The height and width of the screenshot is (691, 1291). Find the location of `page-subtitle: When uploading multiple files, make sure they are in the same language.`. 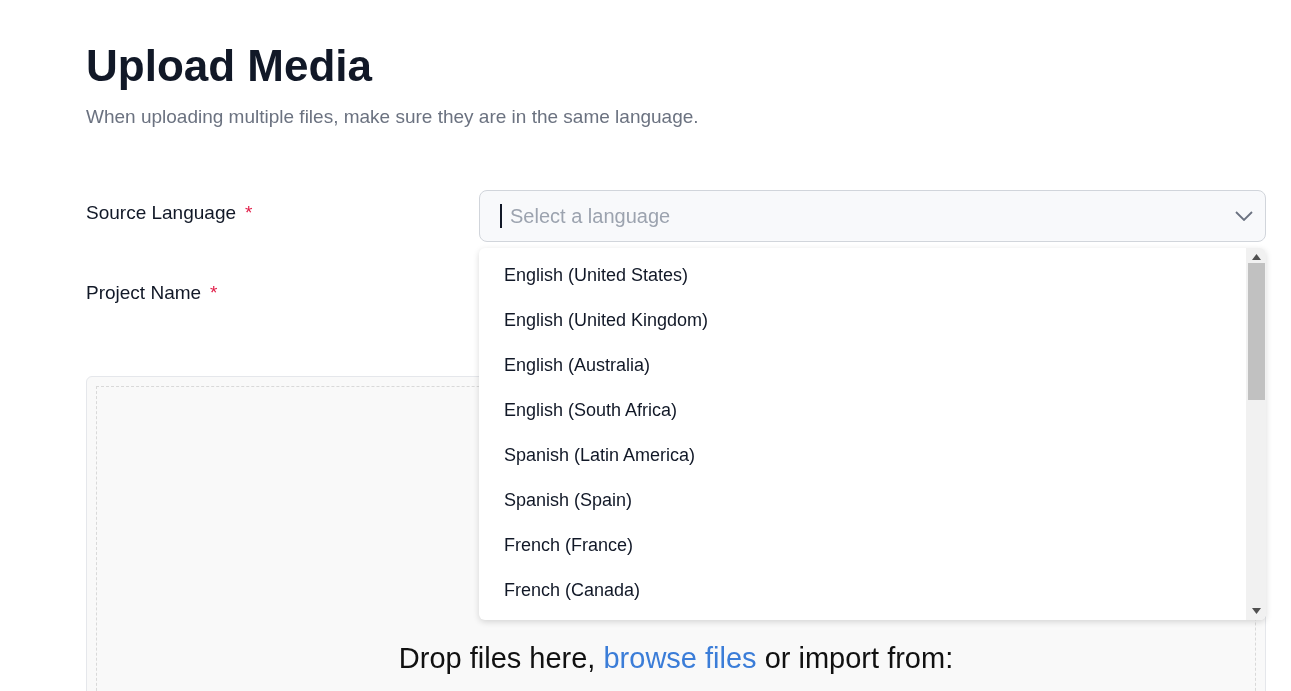

page-subtitle: When uploading multiple files, make sure they are in the same language. is located at coordinates (393, 117).